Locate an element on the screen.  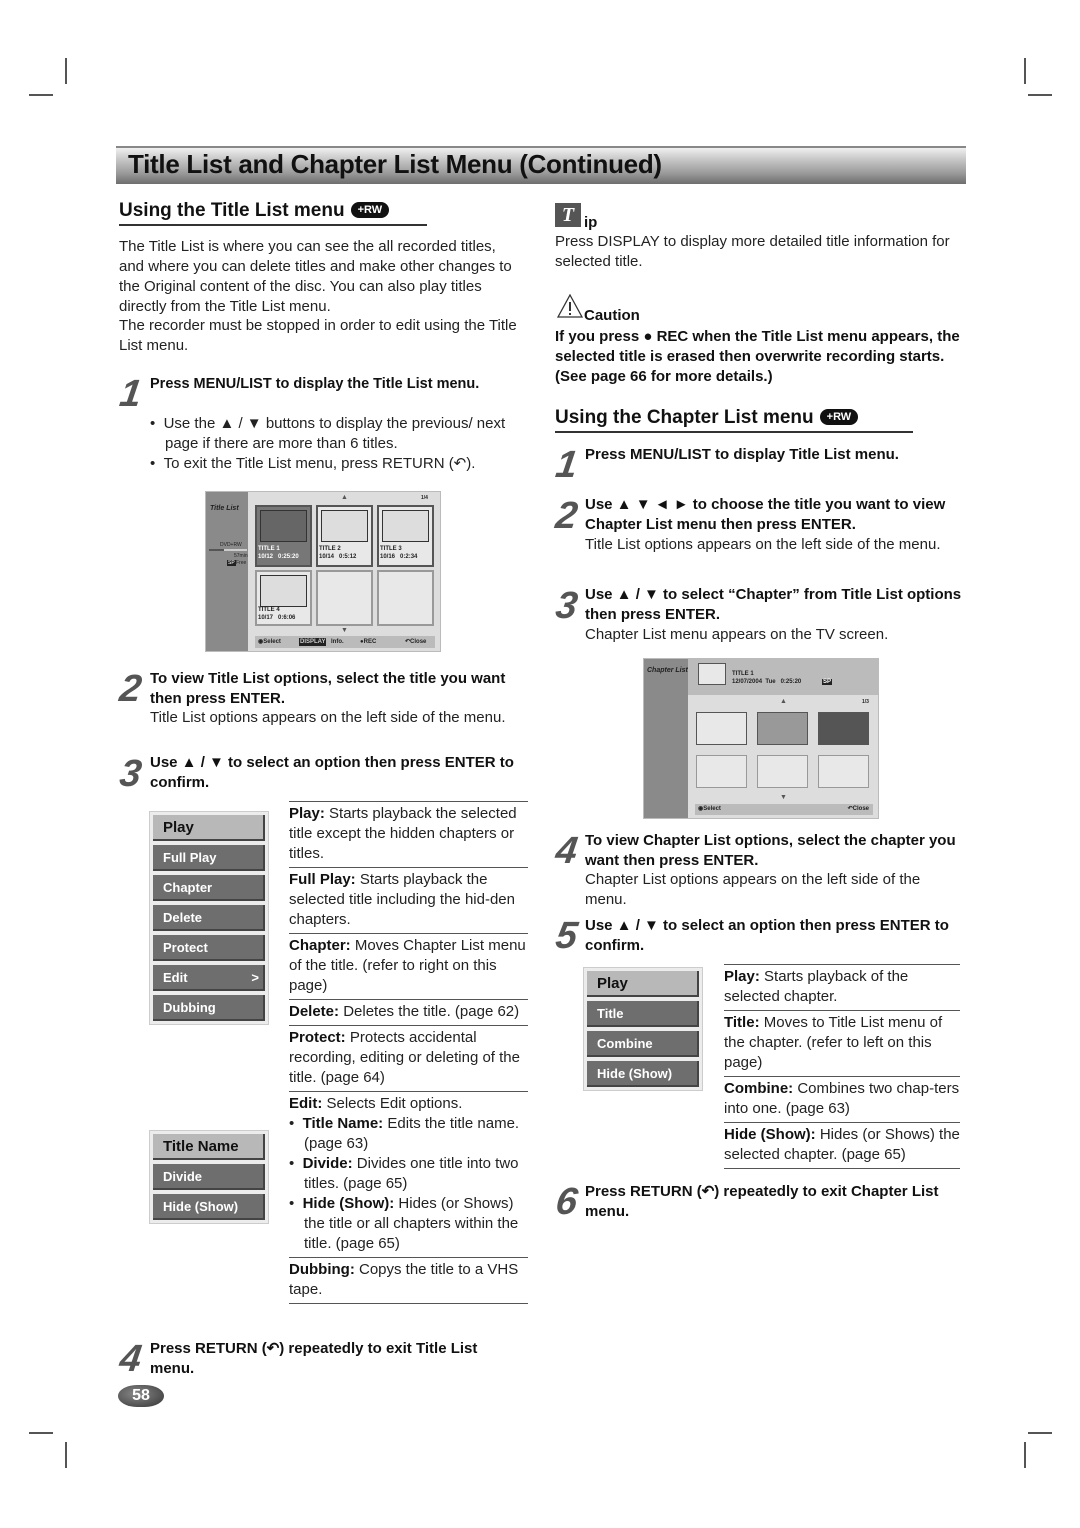
sp-badge: SP is located at coordinates (827, 682).